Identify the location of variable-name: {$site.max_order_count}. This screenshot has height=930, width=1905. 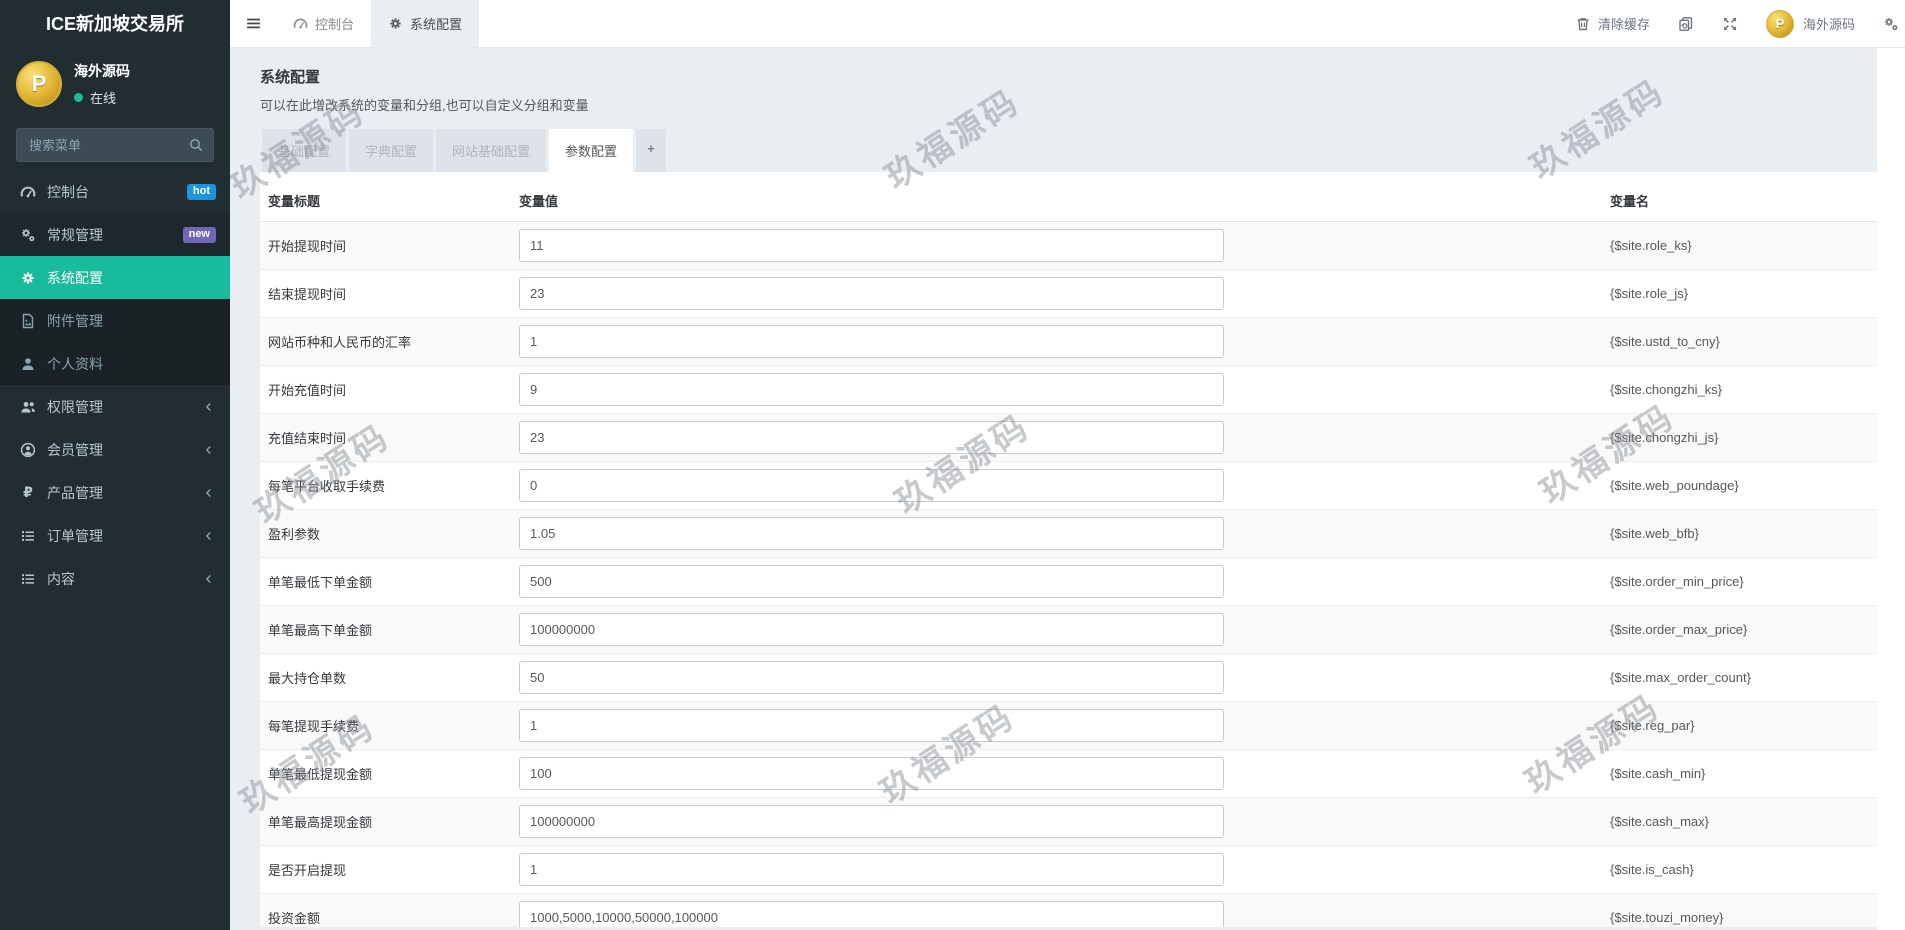
(1680, 677).